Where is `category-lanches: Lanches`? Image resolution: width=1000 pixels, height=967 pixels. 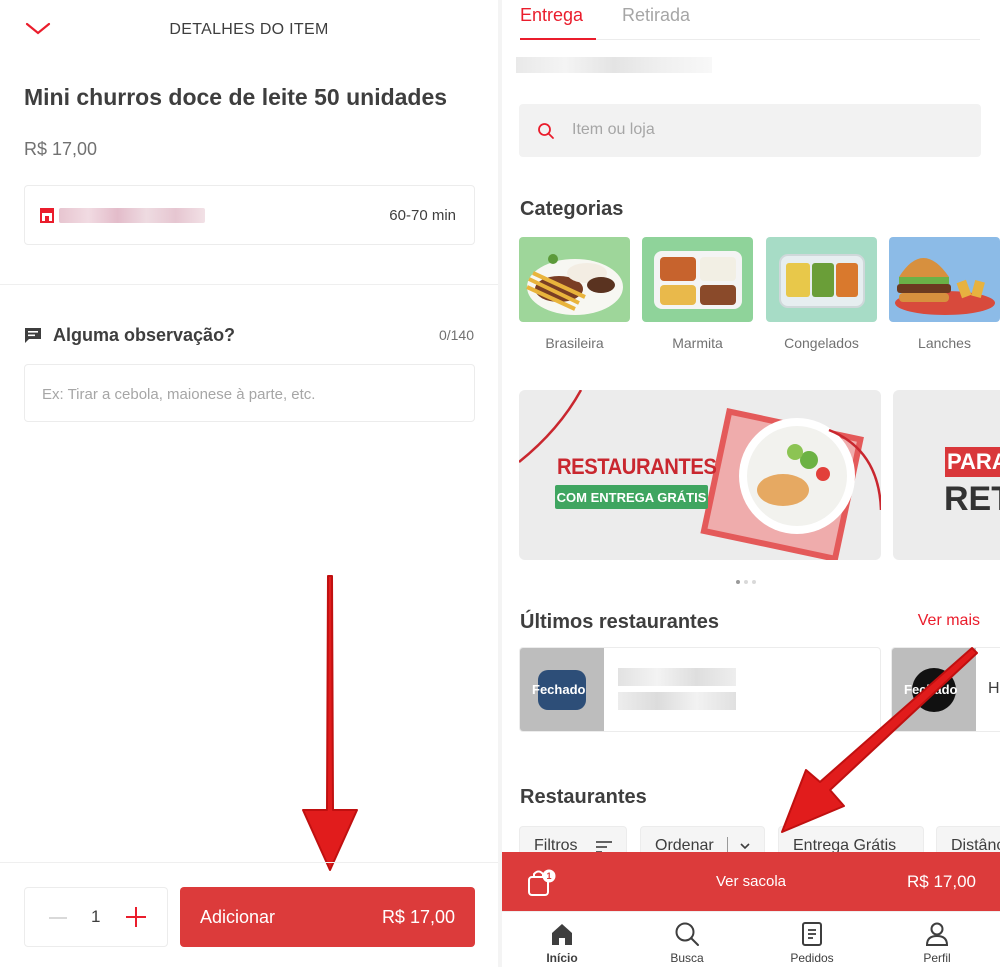
category-lanches: Lanches is located at coordinates (944, 294).